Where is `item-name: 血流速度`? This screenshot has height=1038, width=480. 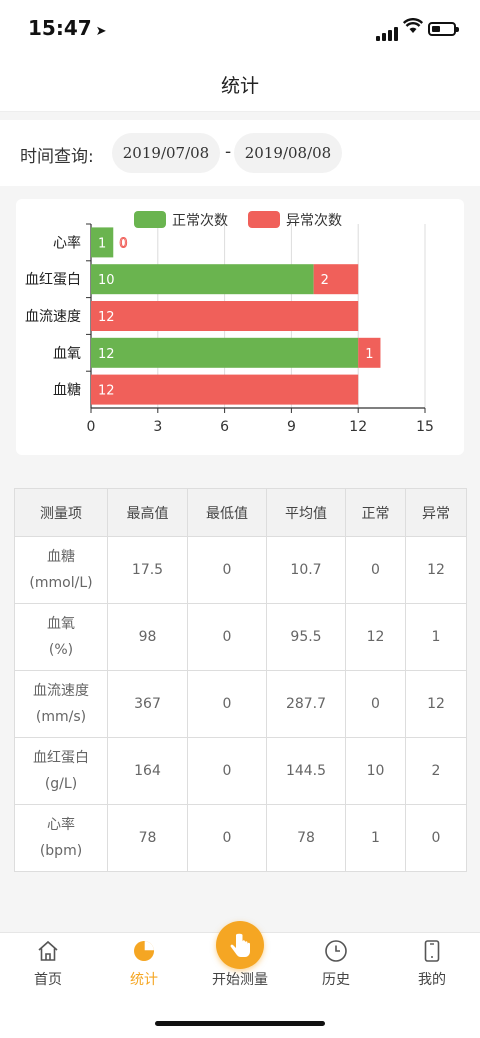 item-name: 血流速度 is located at coordinates (61, 691).